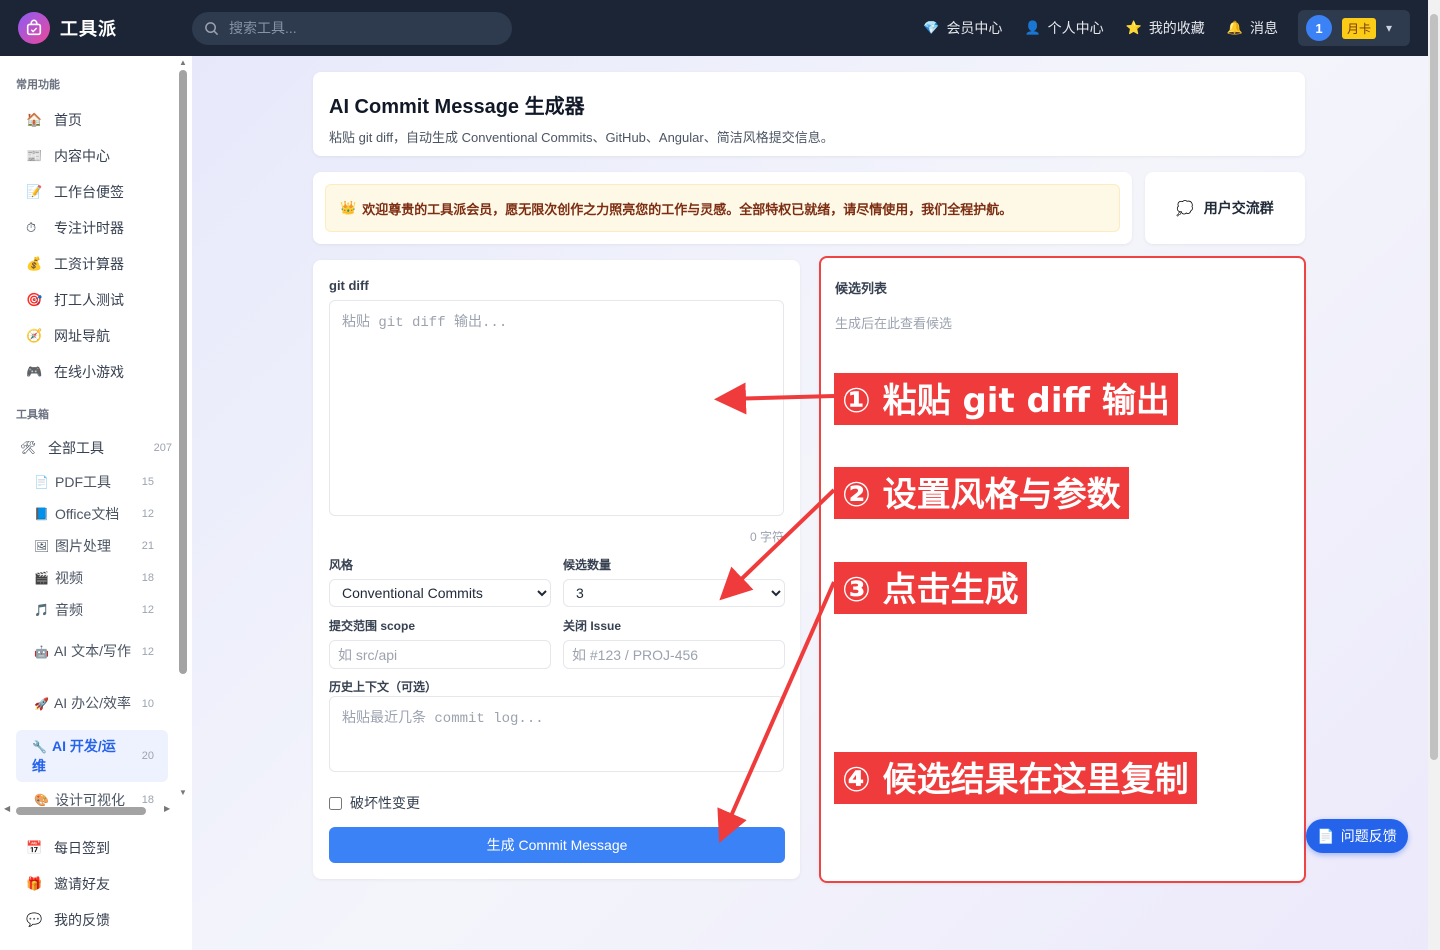 This screenshot has height=950, width=1440. I want to click on crown-icon: 👑, so click(348, 207).